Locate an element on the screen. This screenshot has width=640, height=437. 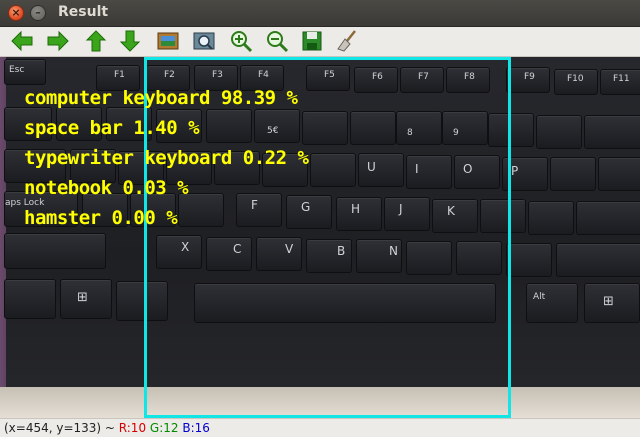
zoom-fit-button is located at coordinates (204, 41).